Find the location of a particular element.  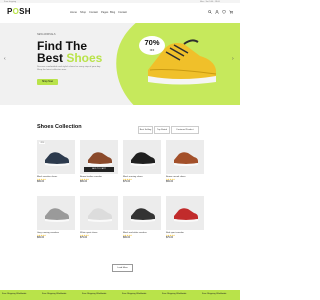

product-card: Grey running sneakers ★★★★★ $99.00 is located at coordinates (56, 217).